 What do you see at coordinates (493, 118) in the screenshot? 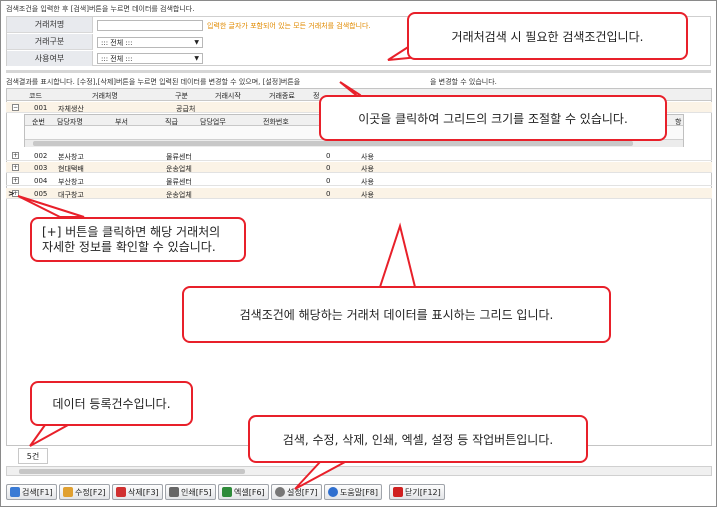
I see `callout-resize: 이곳을 클릭하여 그리드의 크기를 조절할 수 있습니다.` at bounding box center [493, 118].